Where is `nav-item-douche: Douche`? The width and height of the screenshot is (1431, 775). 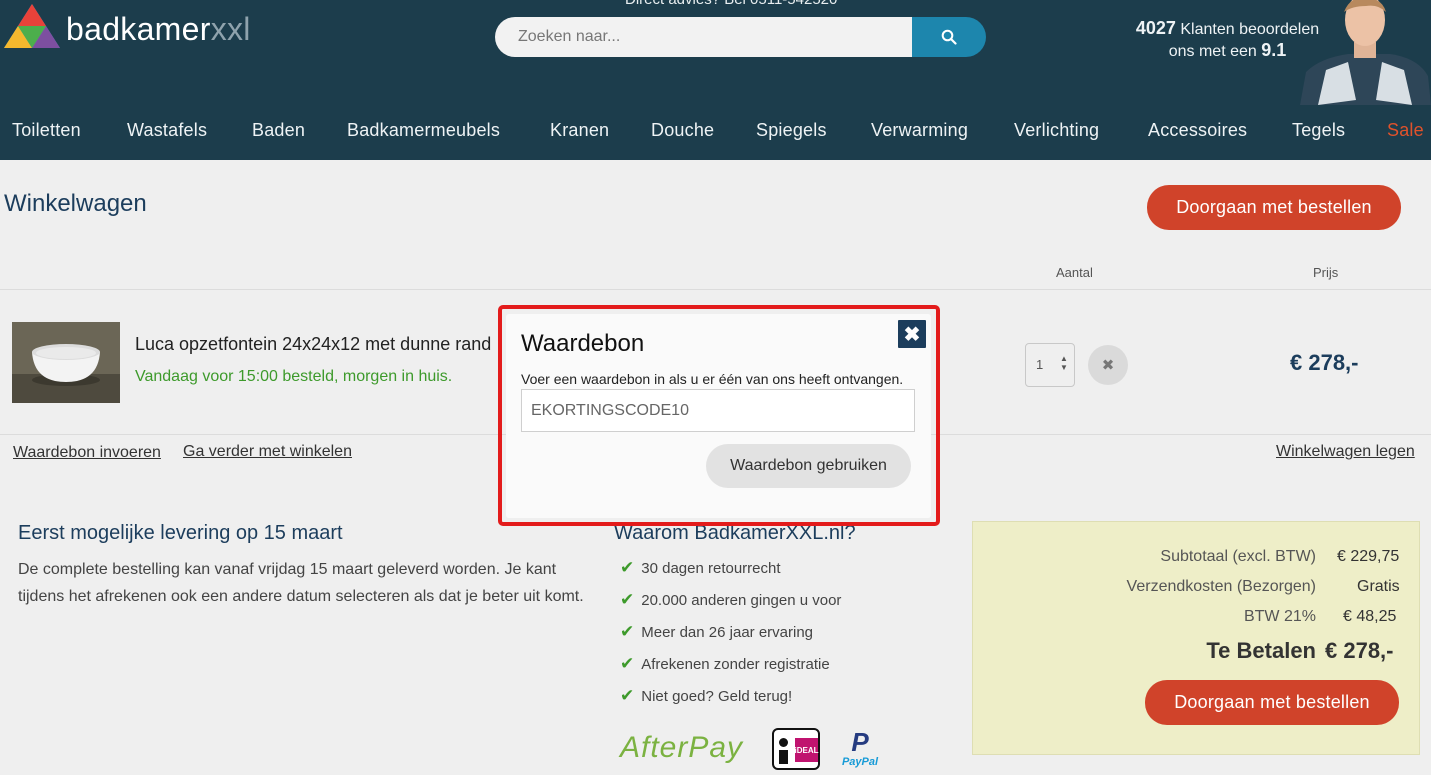
nav-item-douche: Douche is located at coordinates (682, 130).